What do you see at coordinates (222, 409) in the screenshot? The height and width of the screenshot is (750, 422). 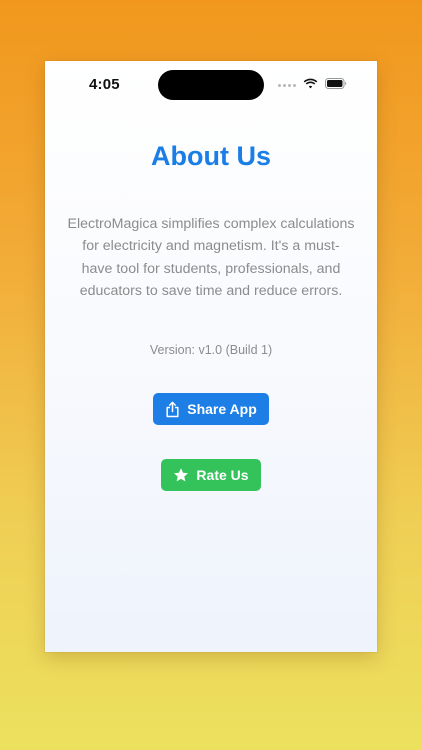 I see `share-app-label: Share App` at bounding box center [222, 409].